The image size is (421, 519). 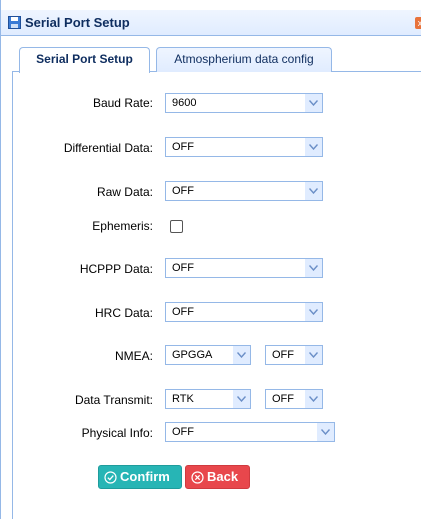 I want to click on x-circle-icon, so click(x=197, y=477).